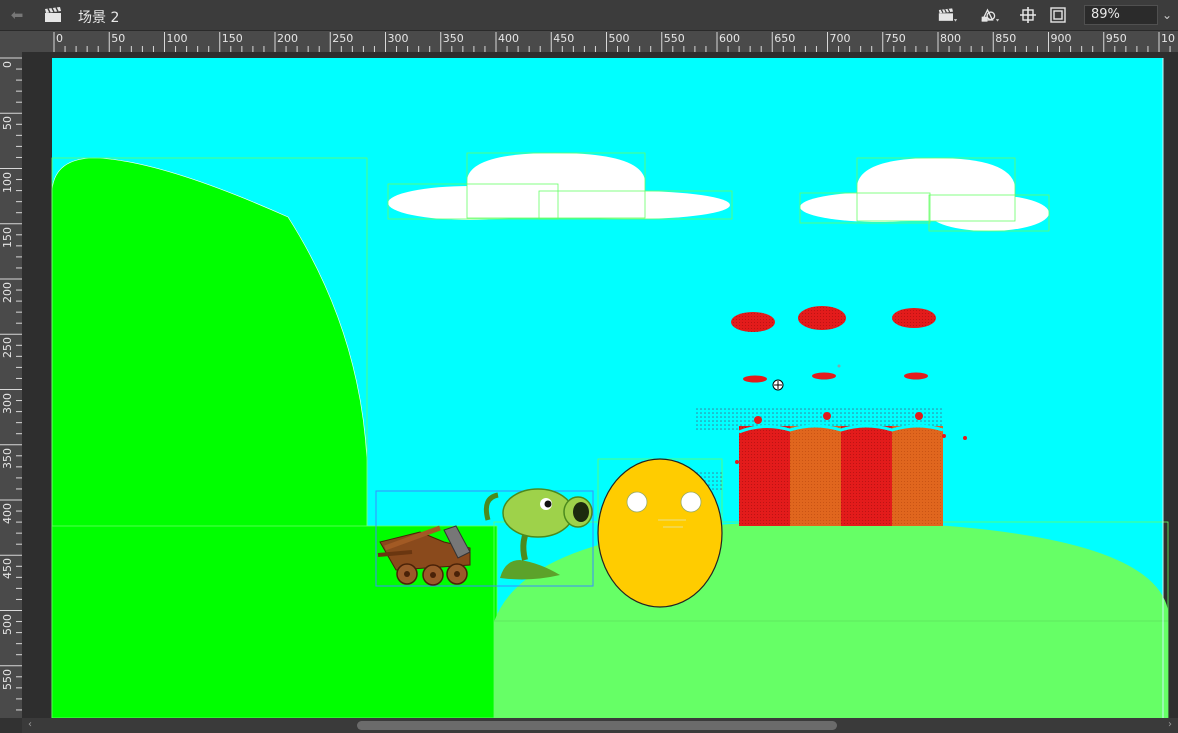 The height and width of the screenshot is (733, 1178). Describe the element at coordinates (729, 38) in the screenshot. I see `ruler-top-label: 600` at that location.